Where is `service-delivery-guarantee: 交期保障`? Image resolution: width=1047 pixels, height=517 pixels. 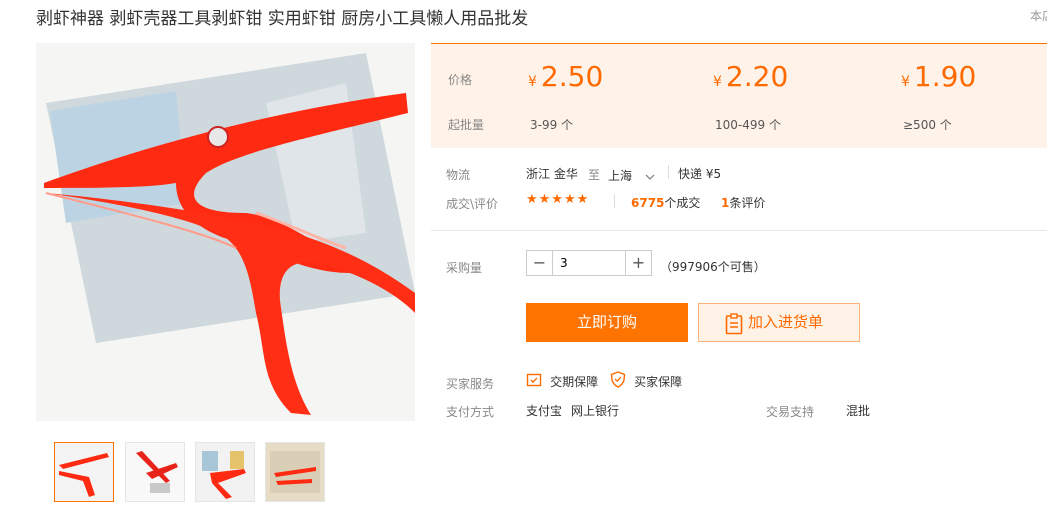 service-delivery-guarantee: 交期保障 is located at coordinates (562, 381).